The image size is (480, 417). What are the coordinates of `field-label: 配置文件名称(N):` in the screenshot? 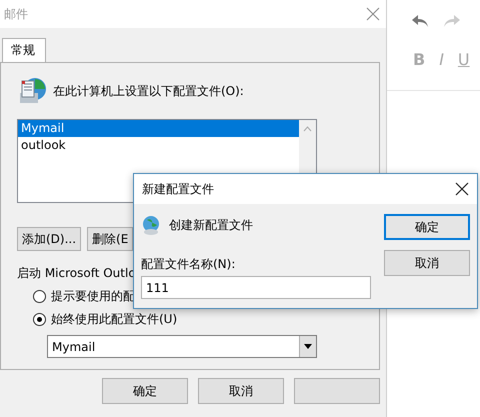 It's located at (188, 264).